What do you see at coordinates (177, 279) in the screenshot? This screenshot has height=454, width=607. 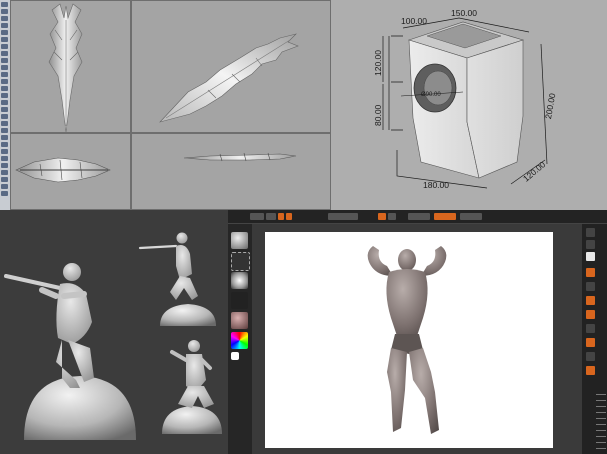 I see `figure-side-view` at bounding box center [177, 279].